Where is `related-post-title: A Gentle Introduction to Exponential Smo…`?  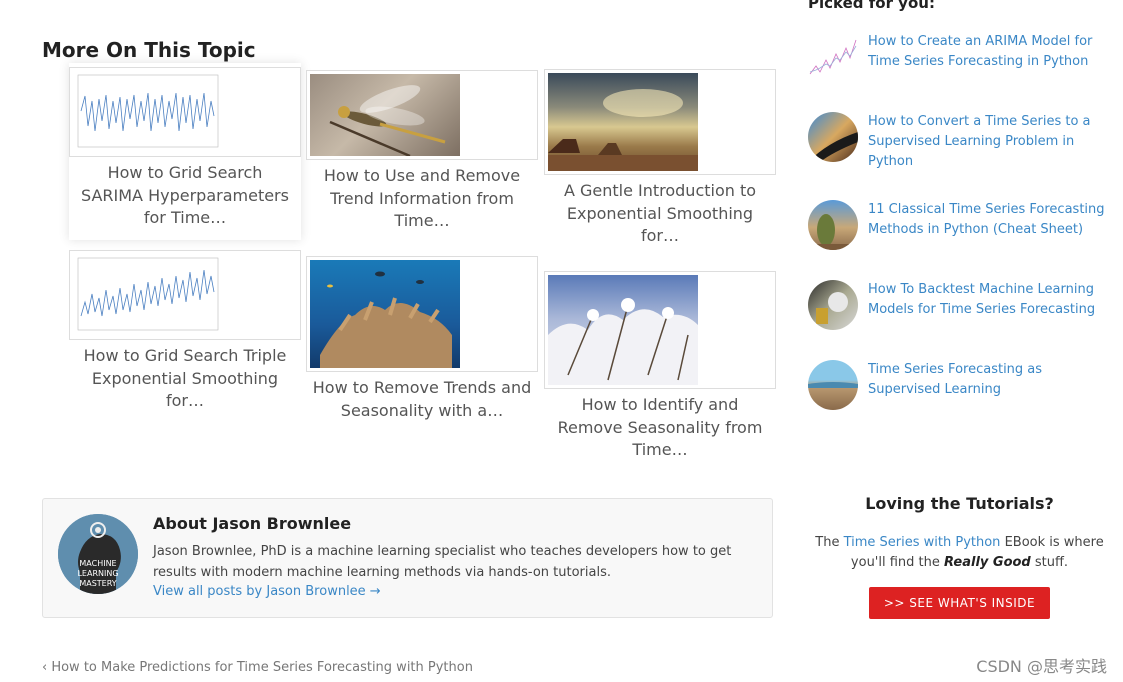
related-post-title: A Gentle Introduction to Exponential Smo… is located at coordinates (660, 214).